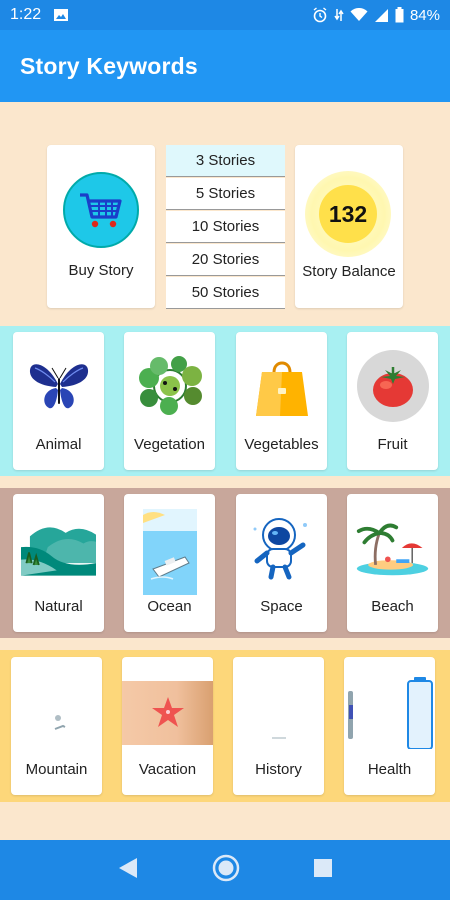 This screenshot has width=450, height=900. Describe the element at coordinates (424, 15) in the screenshot. I see `battery-percent: 84%` at that location.